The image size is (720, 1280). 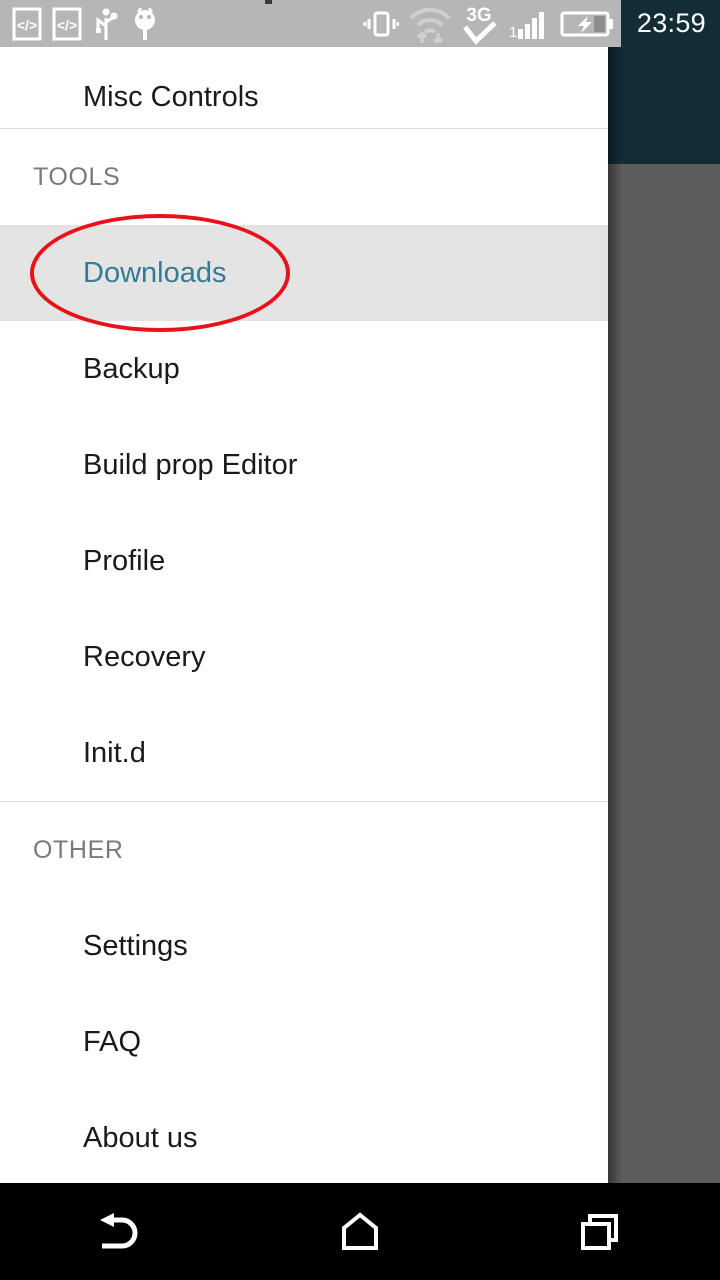 I want to click on svg-text: 3G, so click(x=478, y=15).